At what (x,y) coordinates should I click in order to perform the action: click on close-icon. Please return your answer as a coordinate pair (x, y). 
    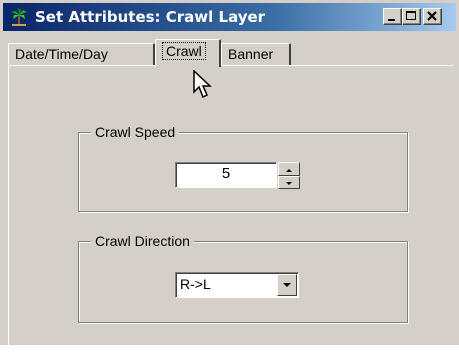
    Looking at the image, I should click on (432, 16).